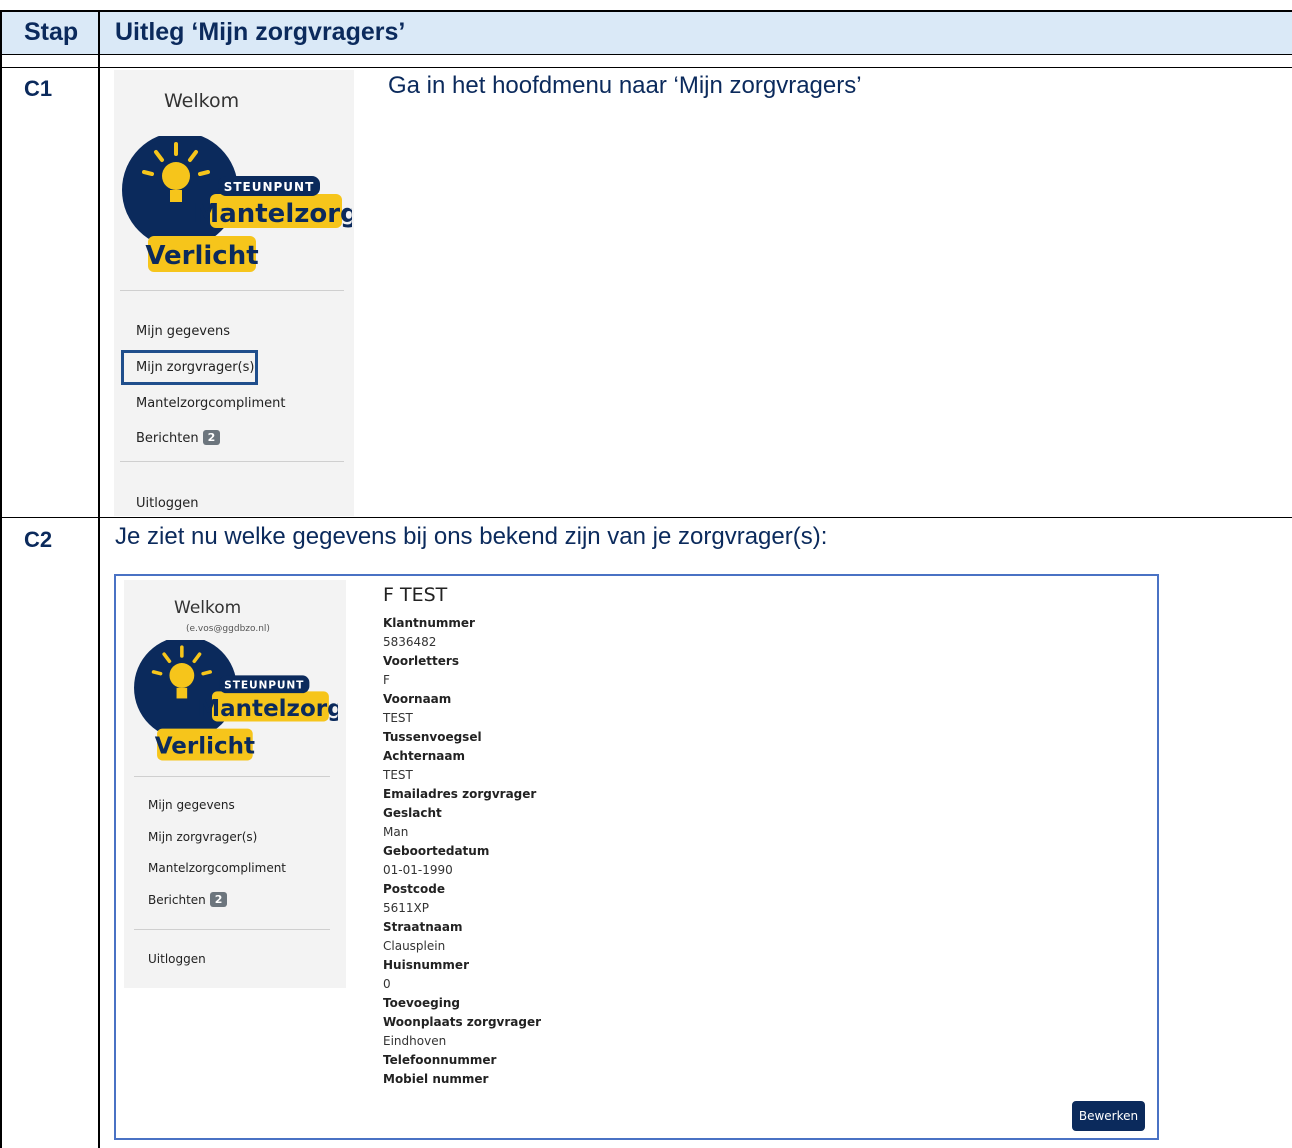 The width and height of the screenshot is (1292, 1148). I want to click on field-label: Toevoeging, so click(422, 1003).